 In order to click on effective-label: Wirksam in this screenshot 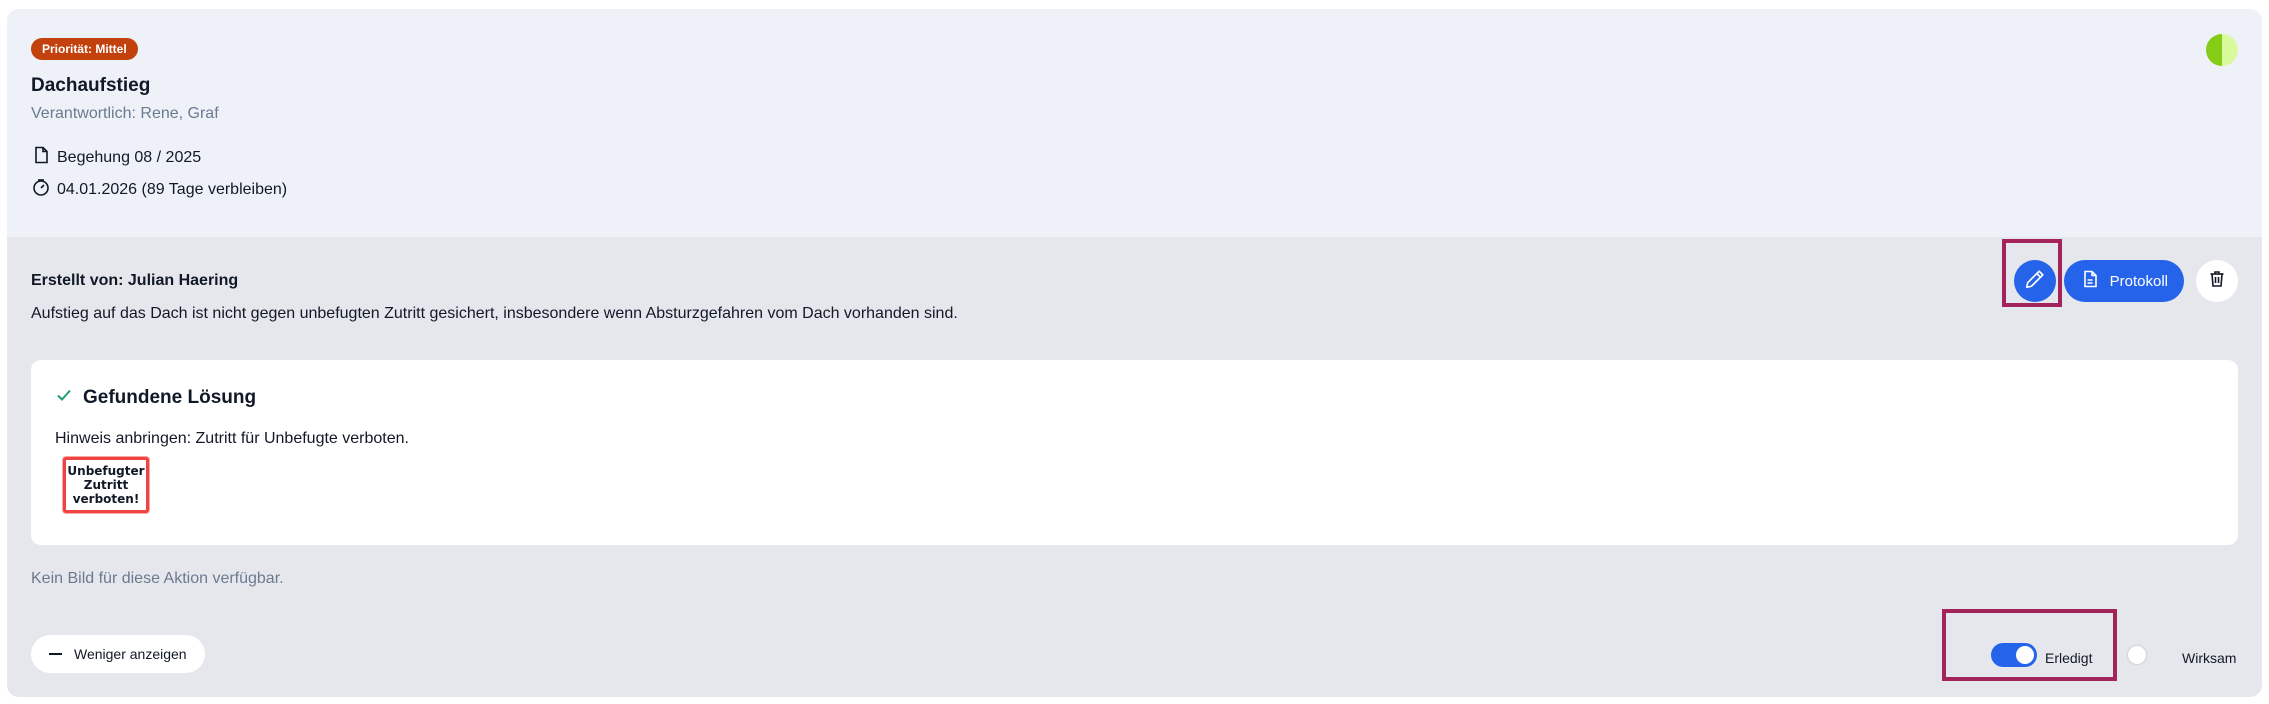, I will do `click(2209, 658)`.